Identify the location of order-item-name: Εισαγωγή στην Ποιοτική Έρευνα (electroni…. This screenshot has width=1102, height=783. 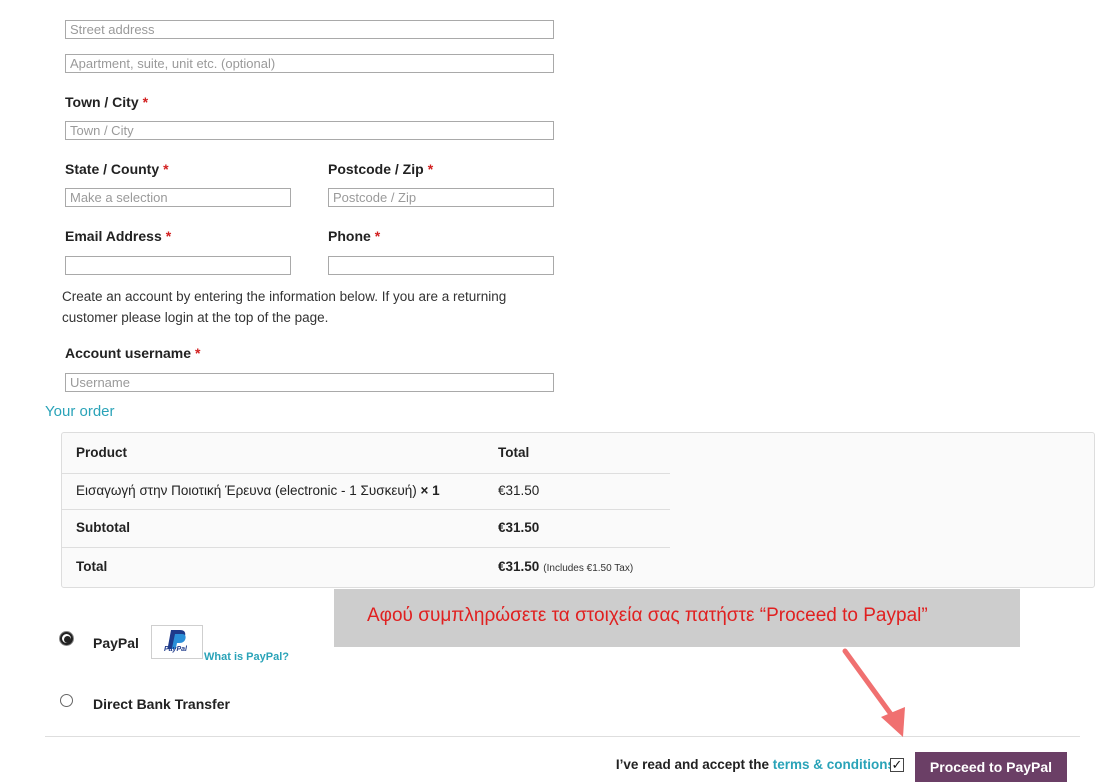
(258, 490).